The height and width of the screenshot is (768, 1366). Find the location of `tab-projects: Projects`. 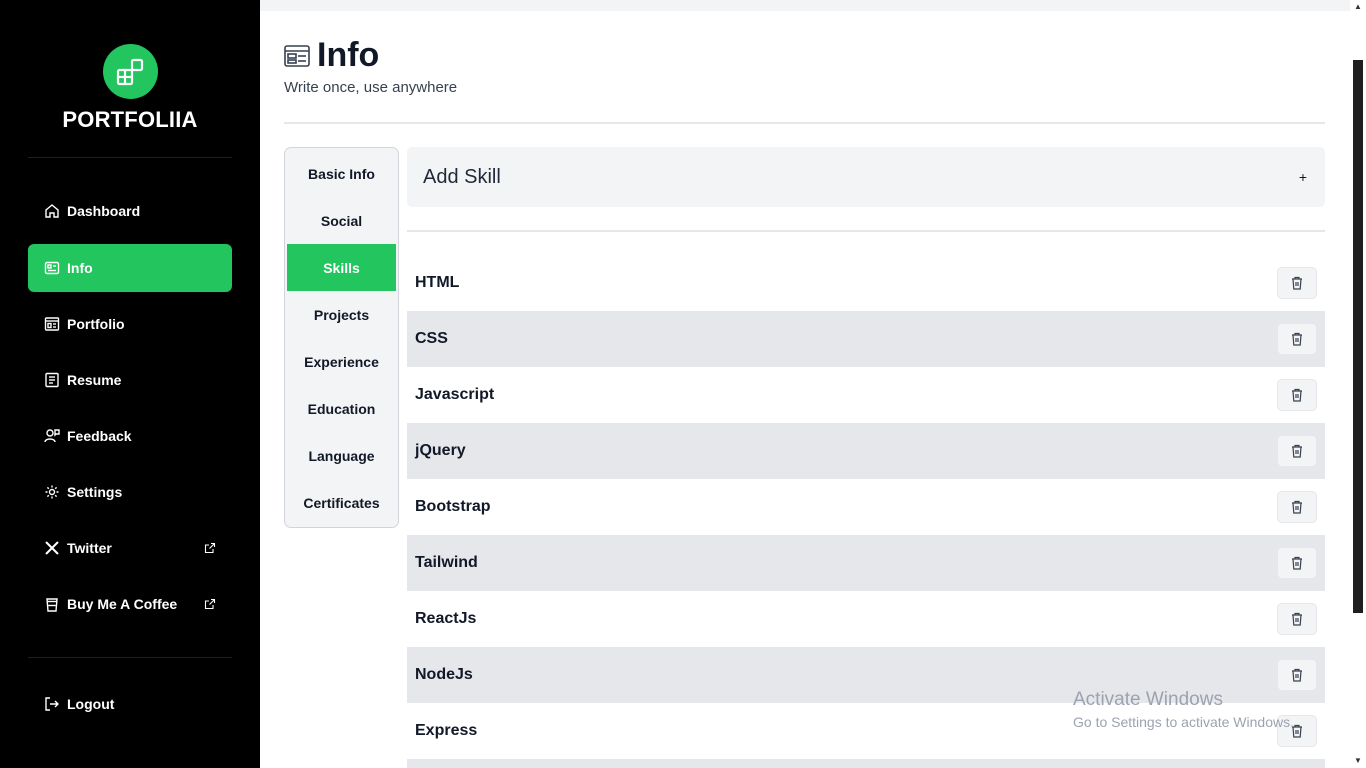

tab-projects: Projects is located at coordinates (341, 314).